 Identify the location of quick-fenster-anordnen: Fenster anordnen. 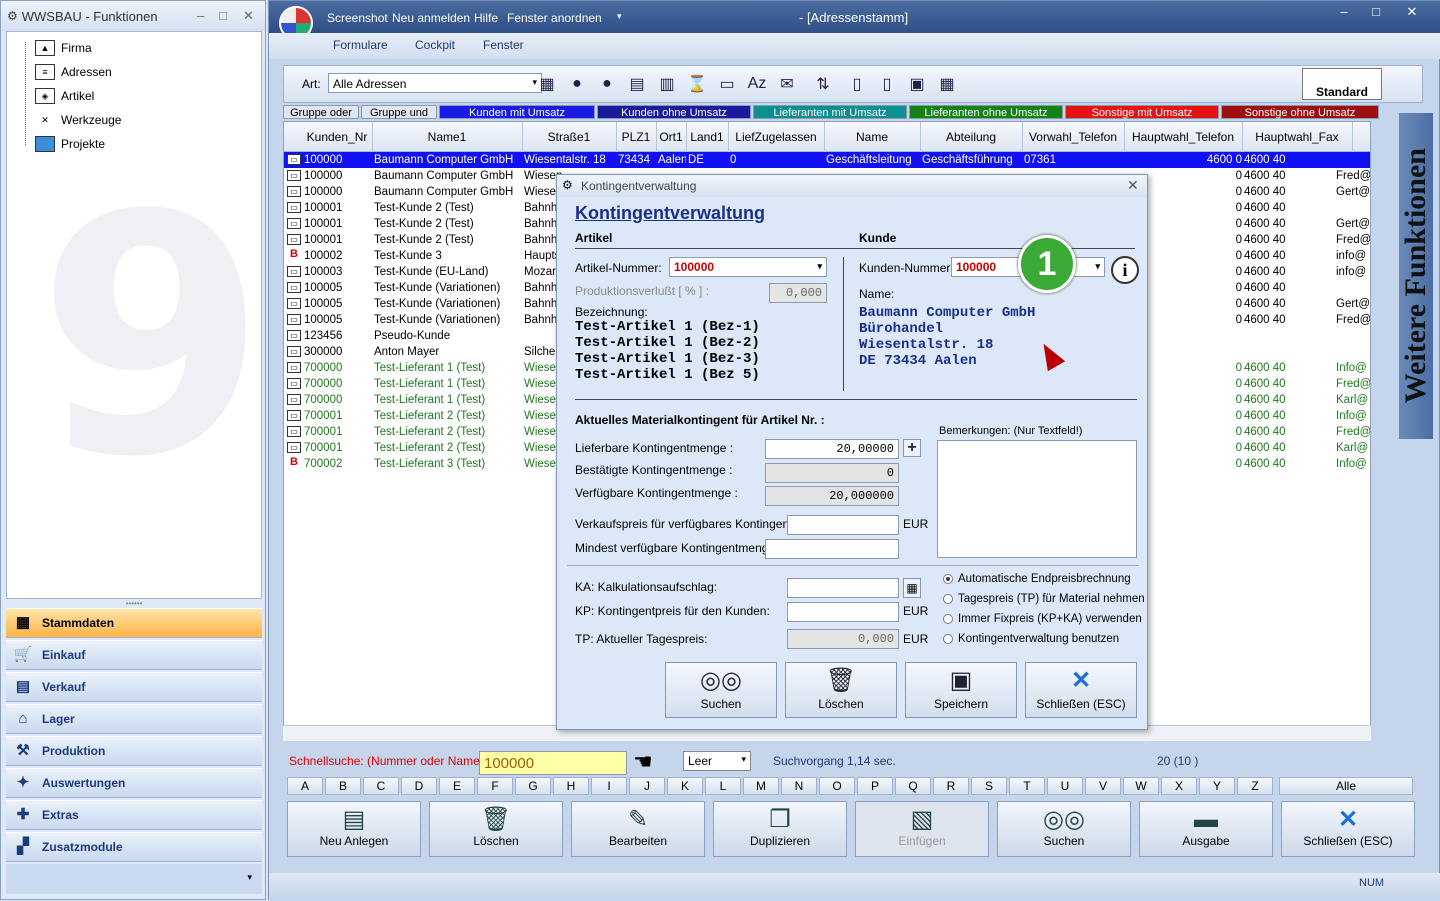
(554, 18).